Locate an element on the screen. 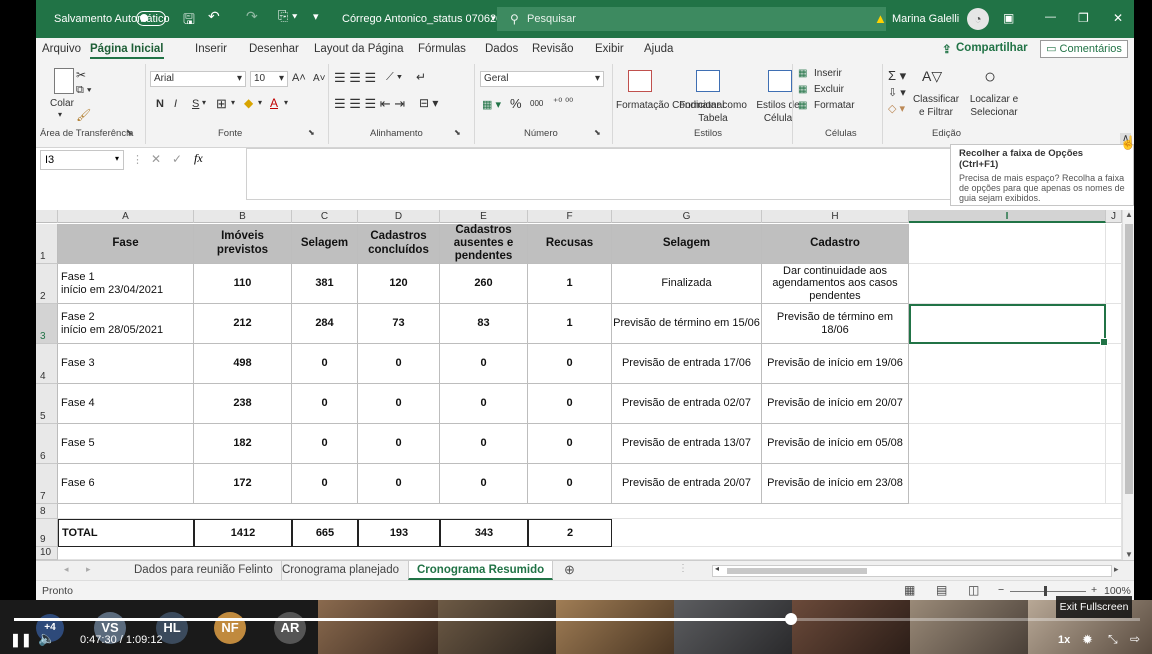 The width and height of the screenshot is (1152, 654). empty-cell-row2 is located at coordinates (1114, 284).